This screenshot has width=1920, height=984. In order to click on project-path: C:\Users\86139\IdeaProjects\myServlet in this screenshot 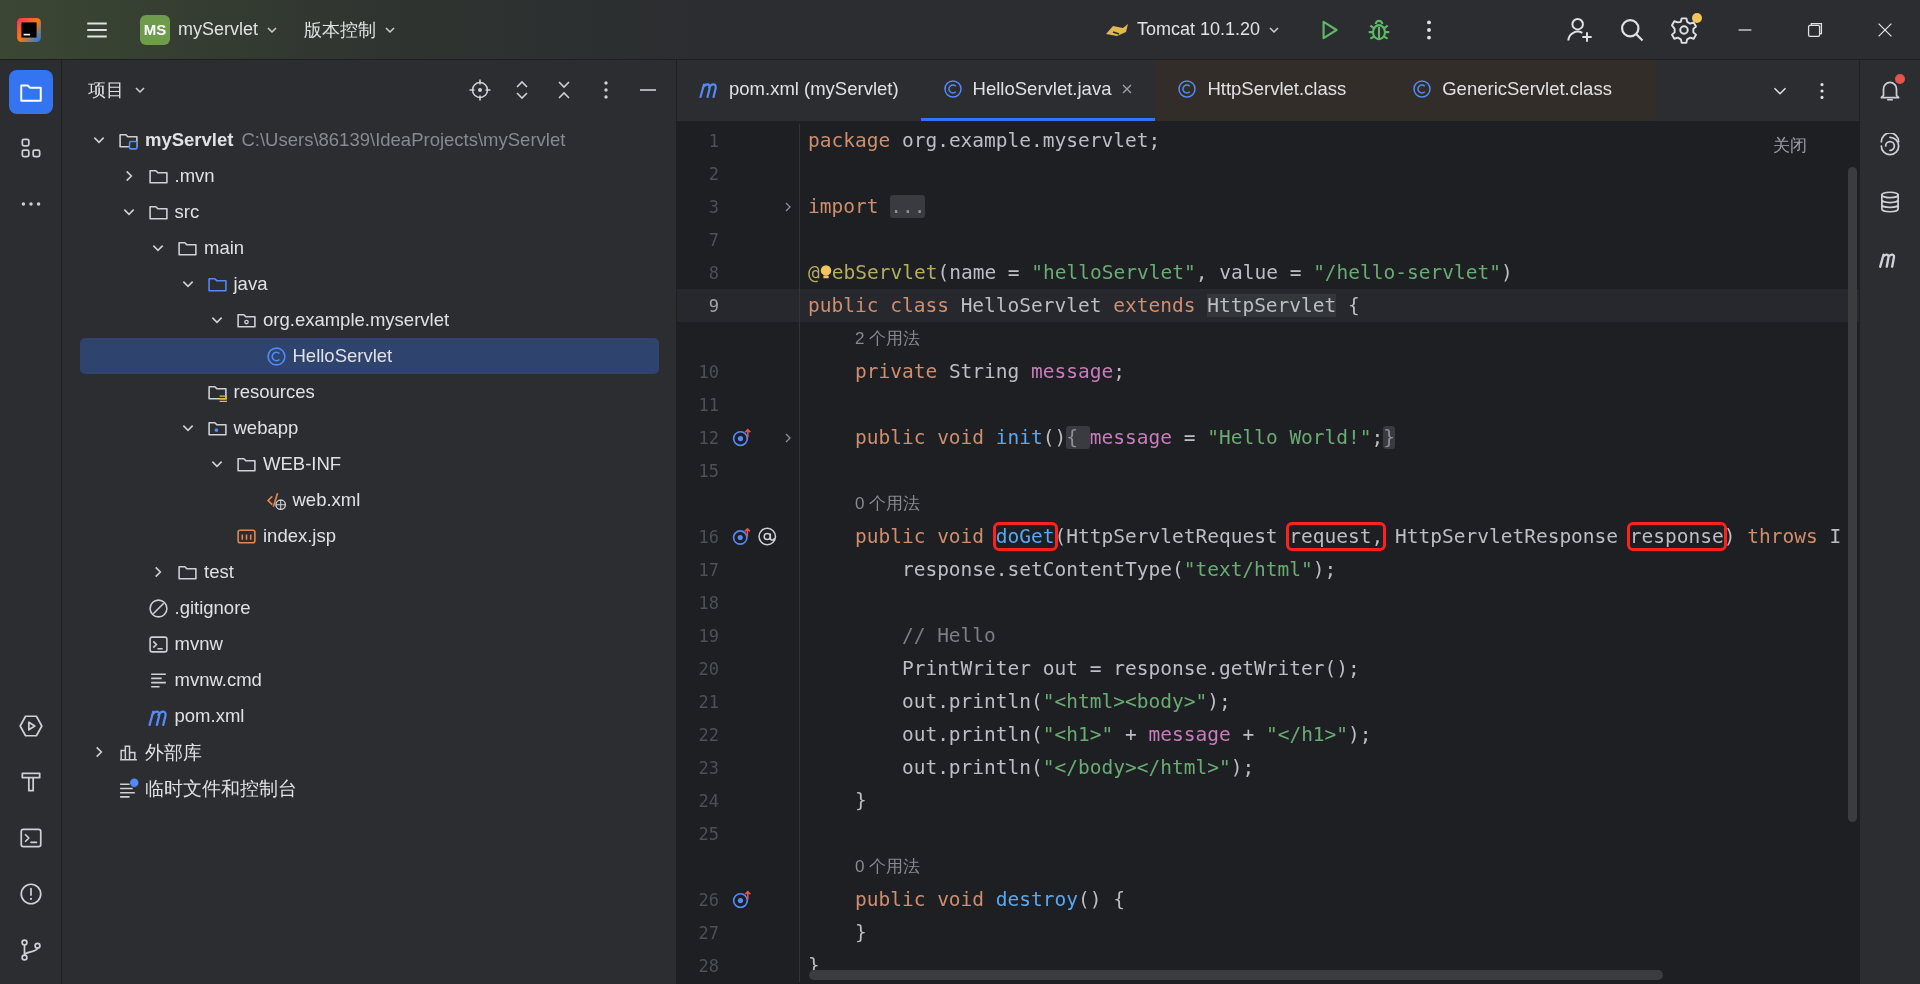, I will do `click(403, 140)`.